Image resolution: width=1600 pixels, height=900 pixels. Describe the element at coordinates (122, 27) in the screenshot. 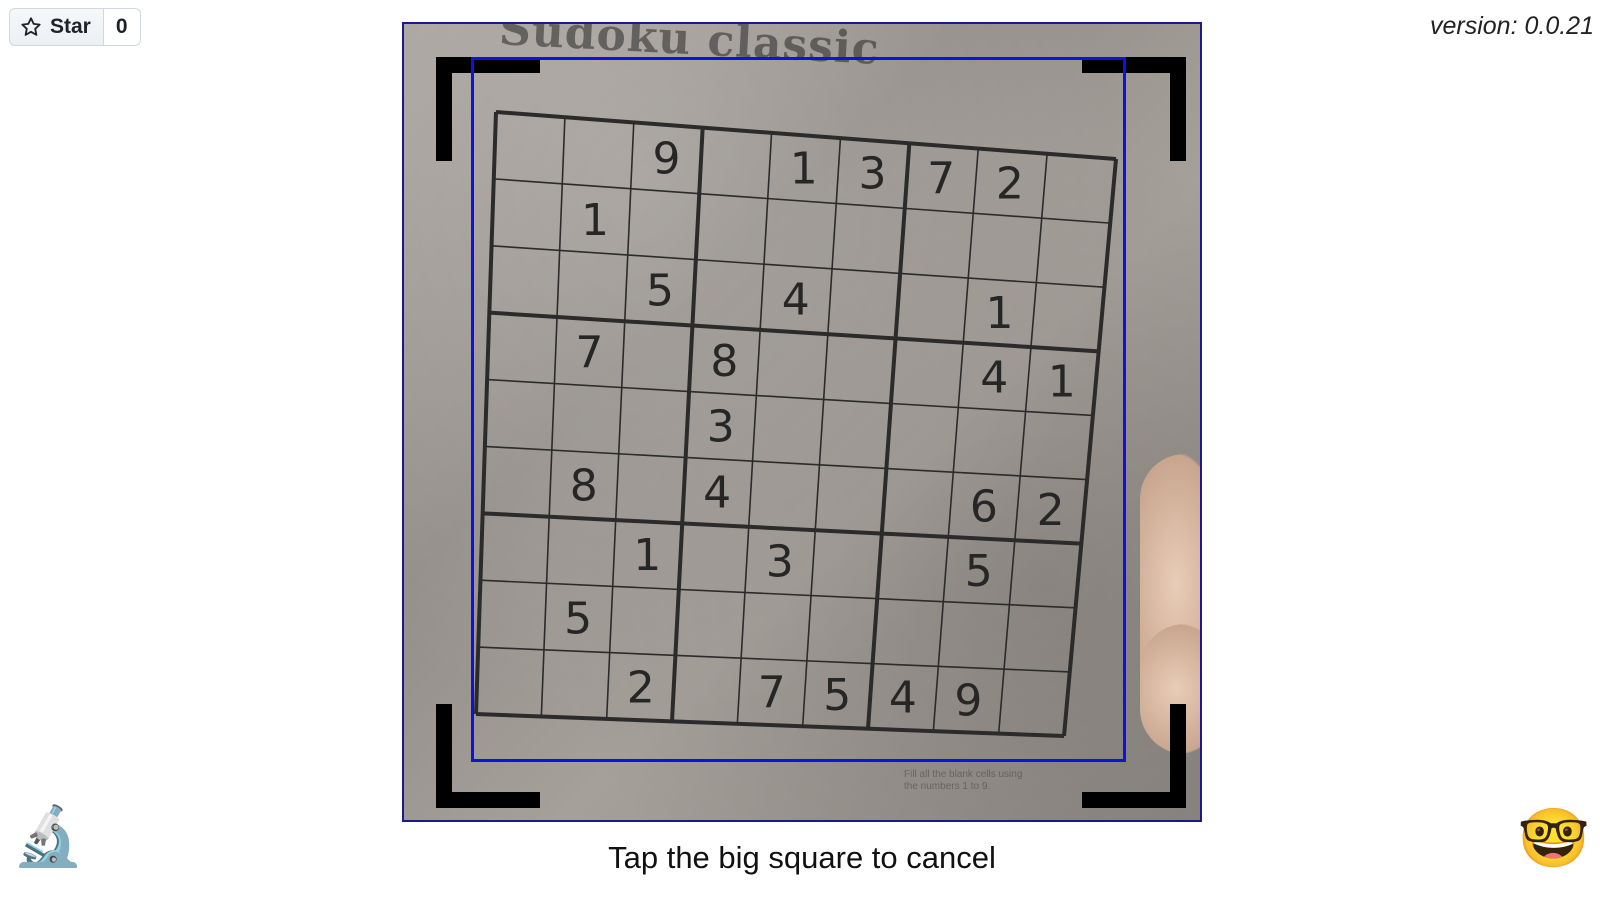

I see `star-count: 0` at that location.